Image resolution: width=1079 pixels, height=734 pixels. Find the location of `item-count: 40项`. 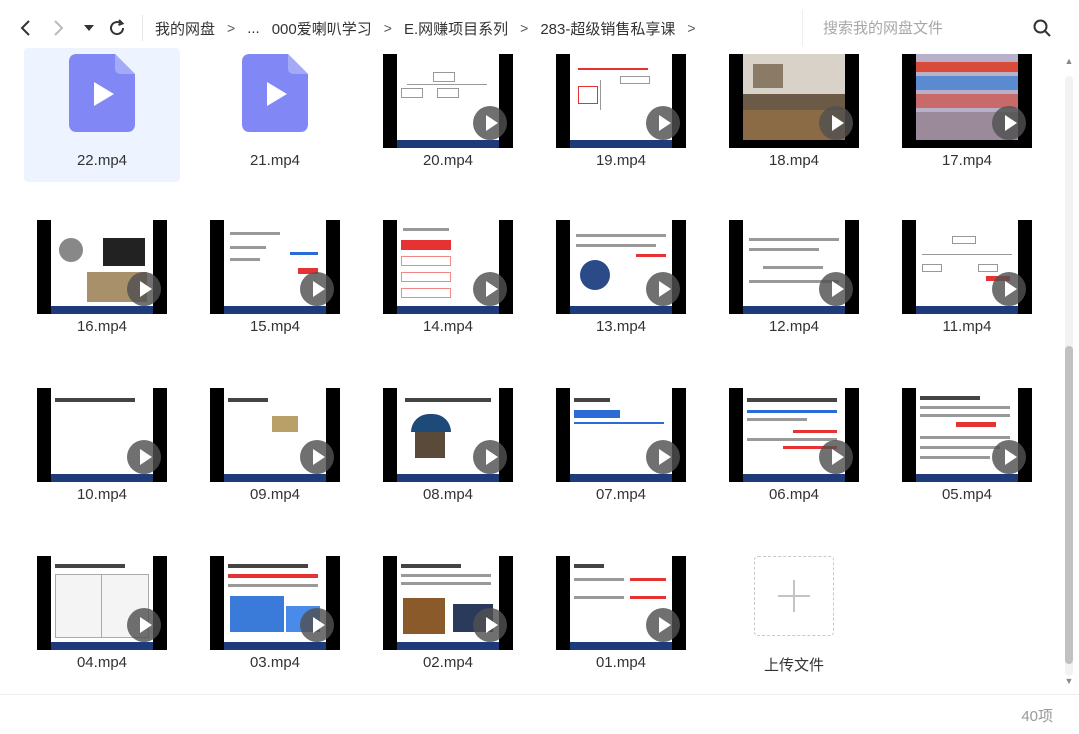

item-count: 40项 is located at coordinates (1037, 716).